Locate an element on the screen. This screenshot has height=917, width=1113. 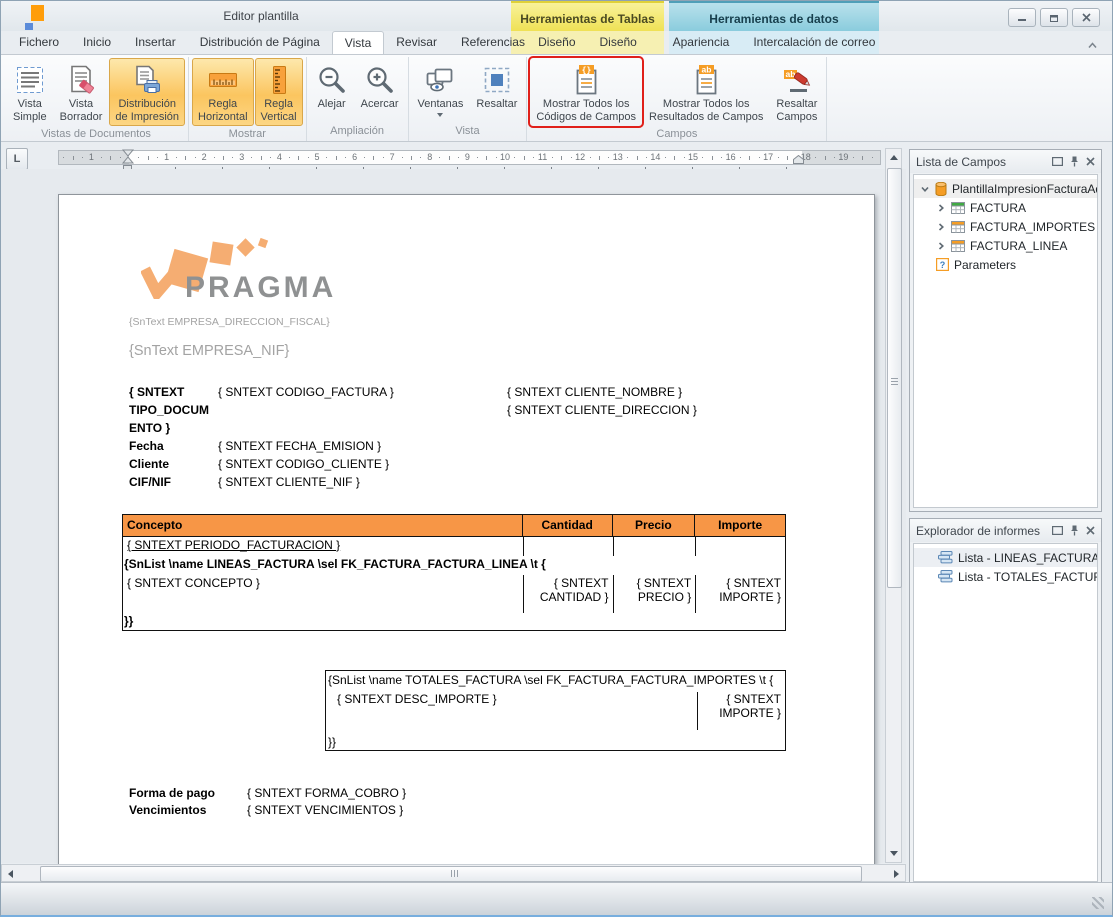
simple-view-icon is located at coordinates (30, 79).